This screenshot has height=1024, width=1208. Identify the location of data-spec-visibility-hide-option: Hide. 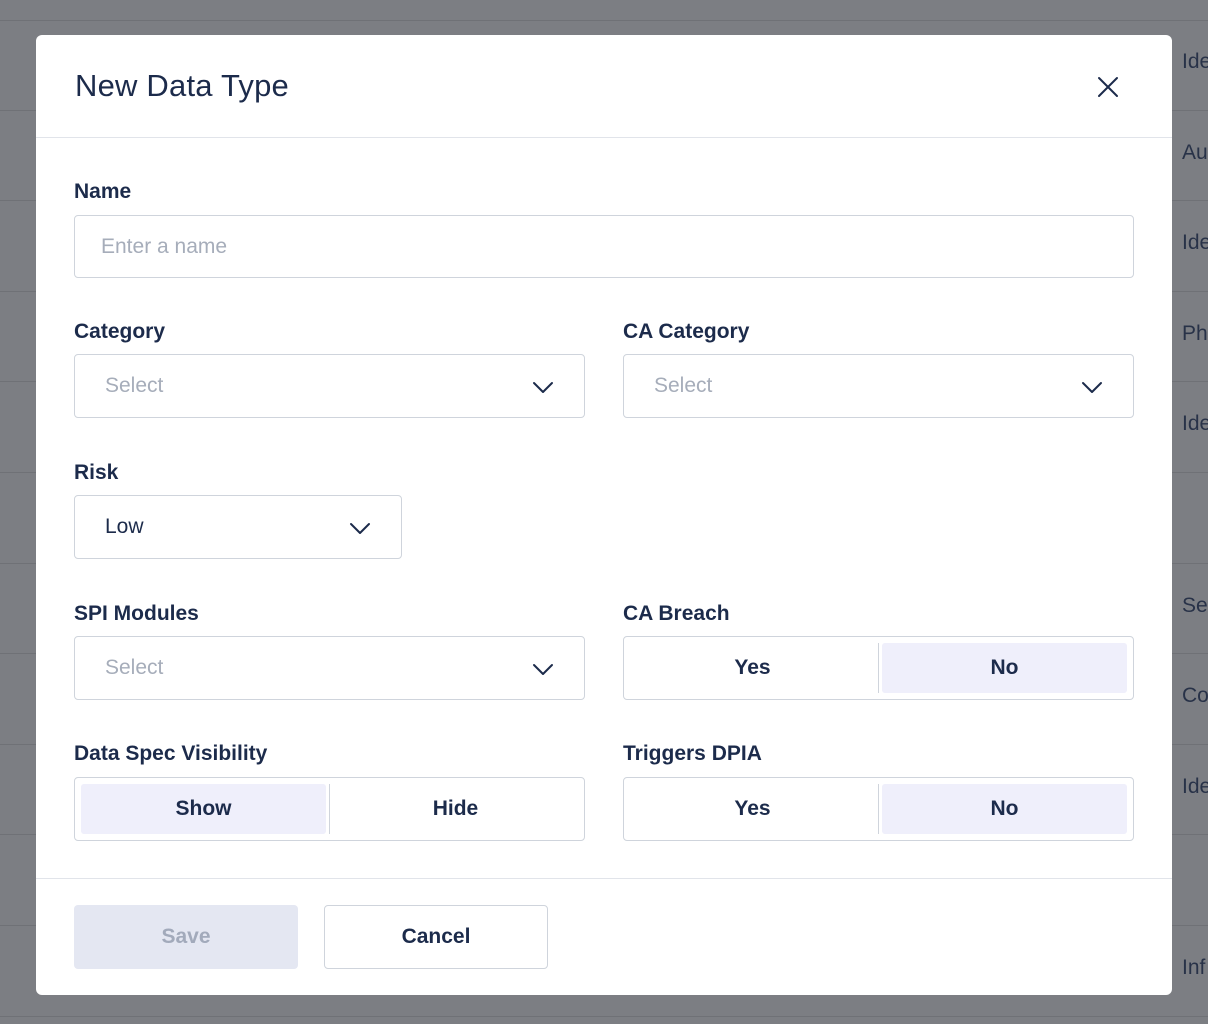
(455, 809).